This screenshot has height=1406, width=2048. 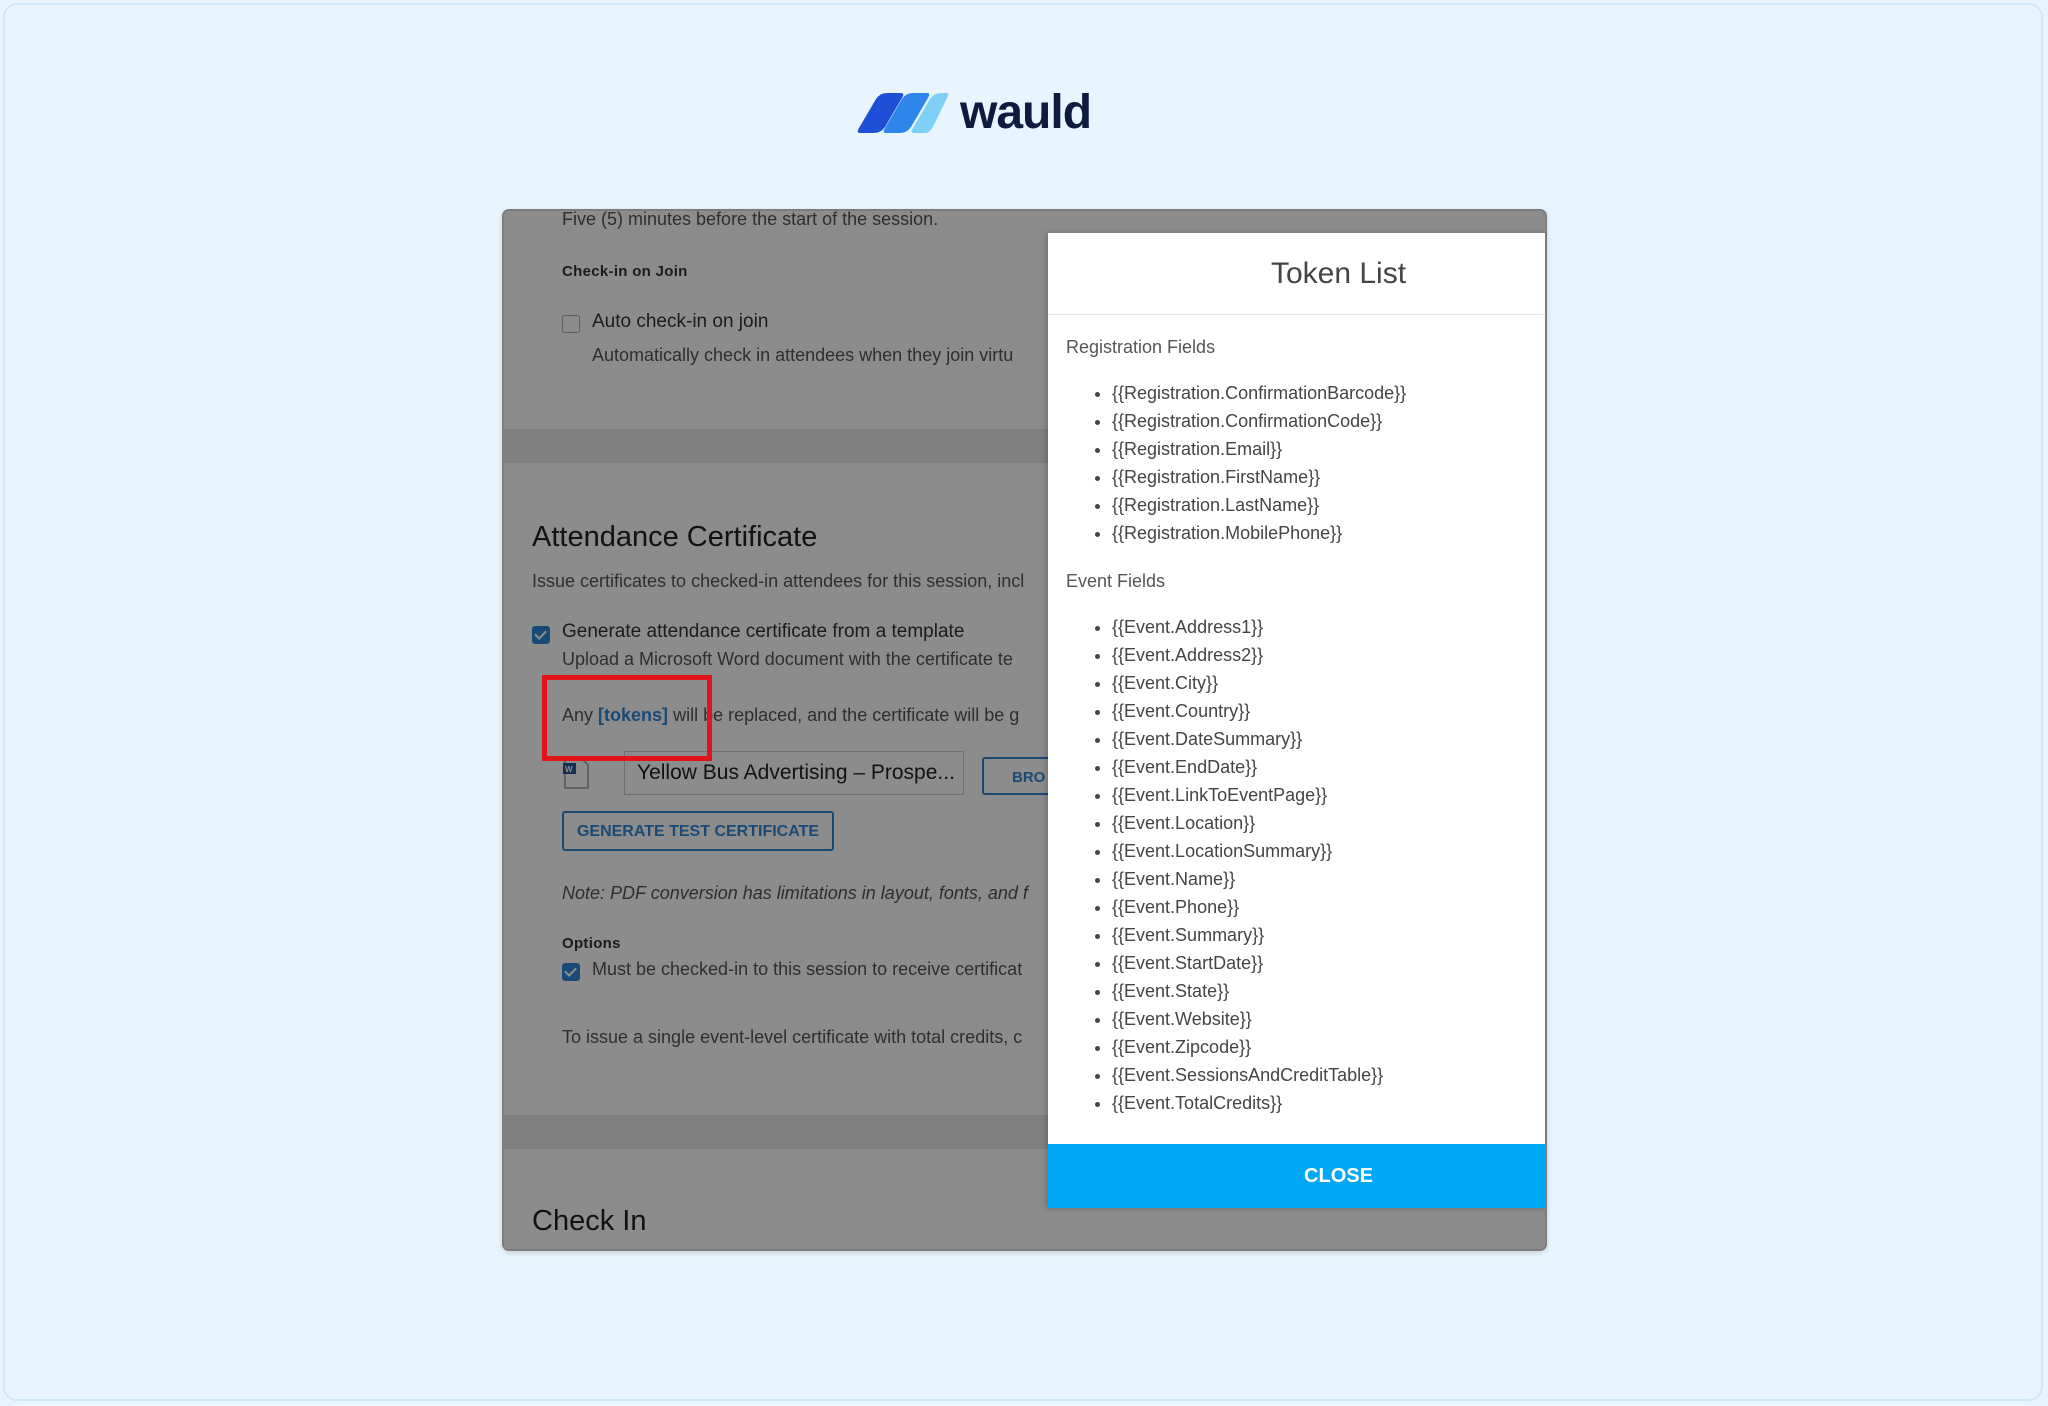 I want to click on token-item: {{Event.EndDate}}, so click(x=1247, y=767).